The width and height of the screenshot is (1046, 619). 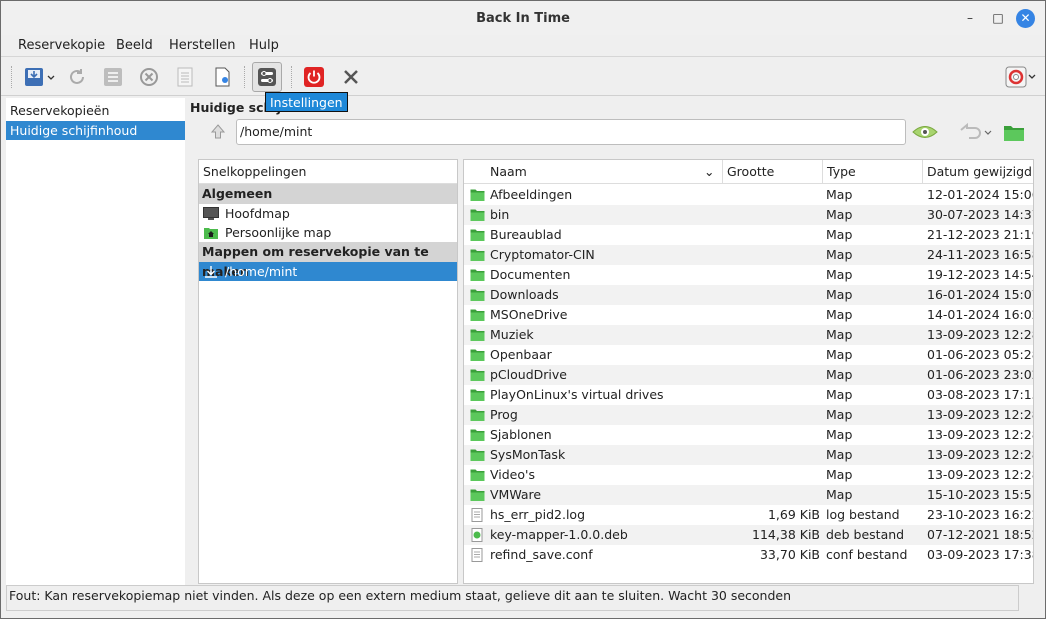 I want to click on file-row: Sjablonen Map 13-09-2023 12:28, so click(x=748, y=435).